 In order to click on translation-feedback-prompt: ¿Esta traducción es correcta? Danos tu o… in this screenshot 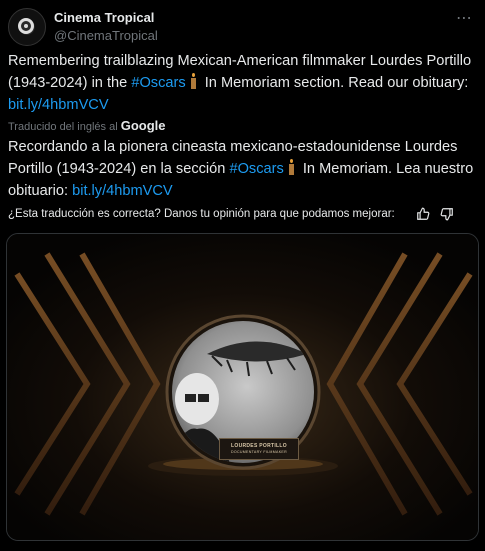, I will do `click(201, 214)`.